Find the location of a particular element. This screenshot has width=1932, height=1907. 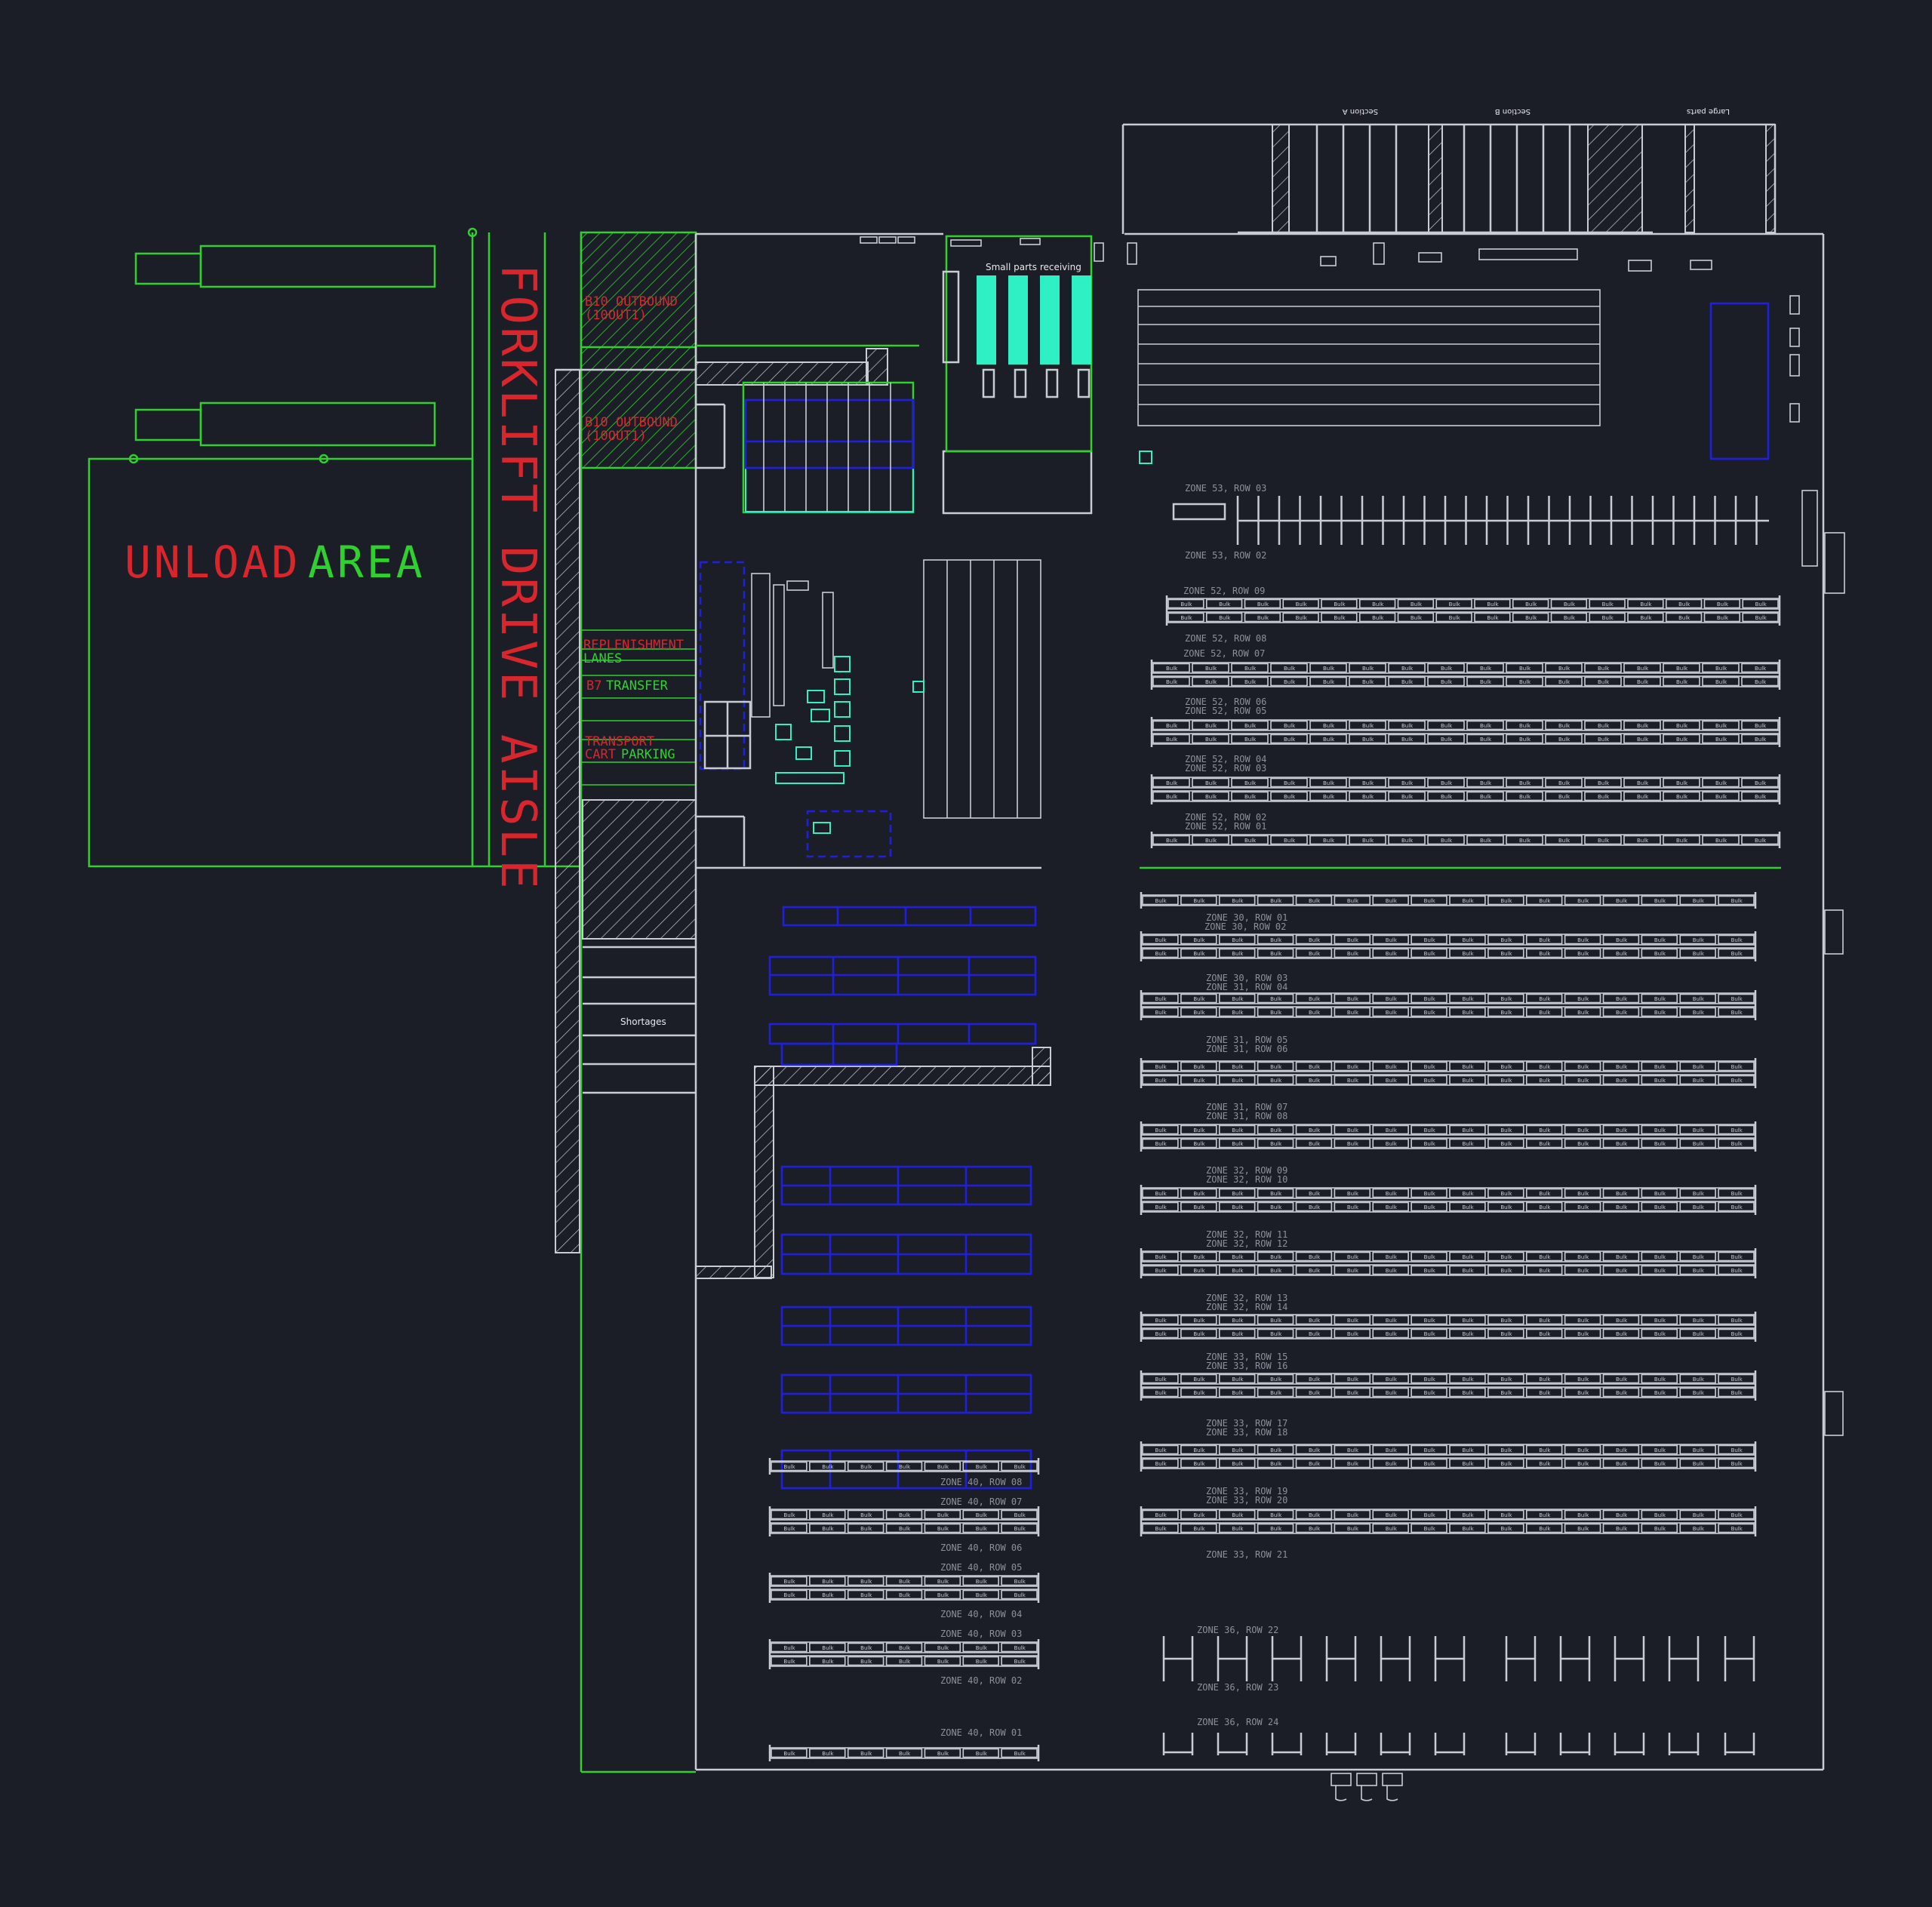

zone-label: ZONE 33, ROW 21 is located at coordinates (1246, 1554).